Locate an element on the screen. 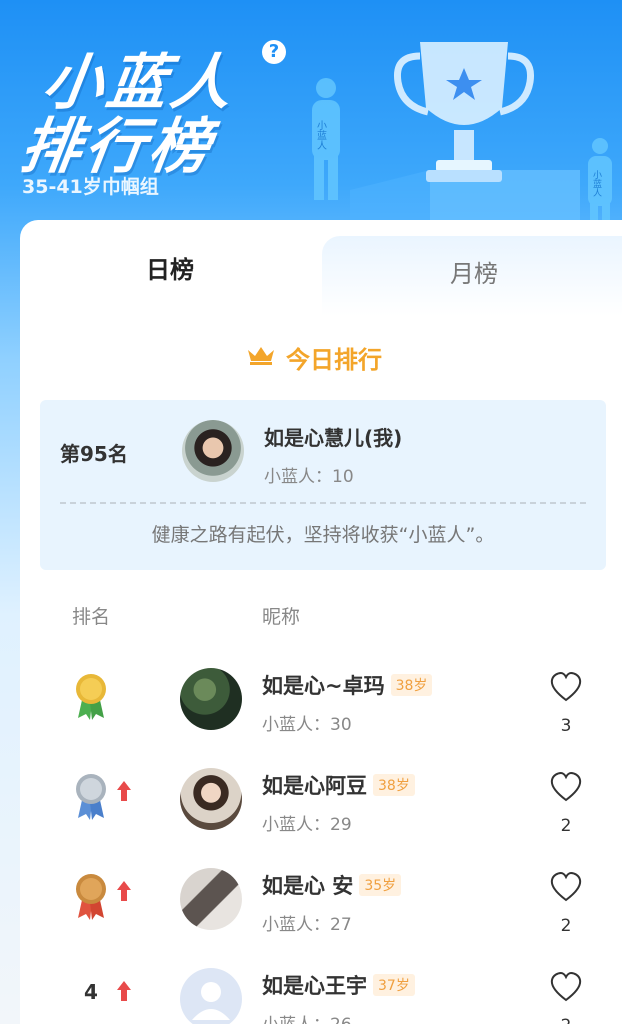 Image resolution: width=622 pixels, height=1024 pixels. trophy-illustration: 小蓝人 小蓝人 is located at coordinates (462, 138).